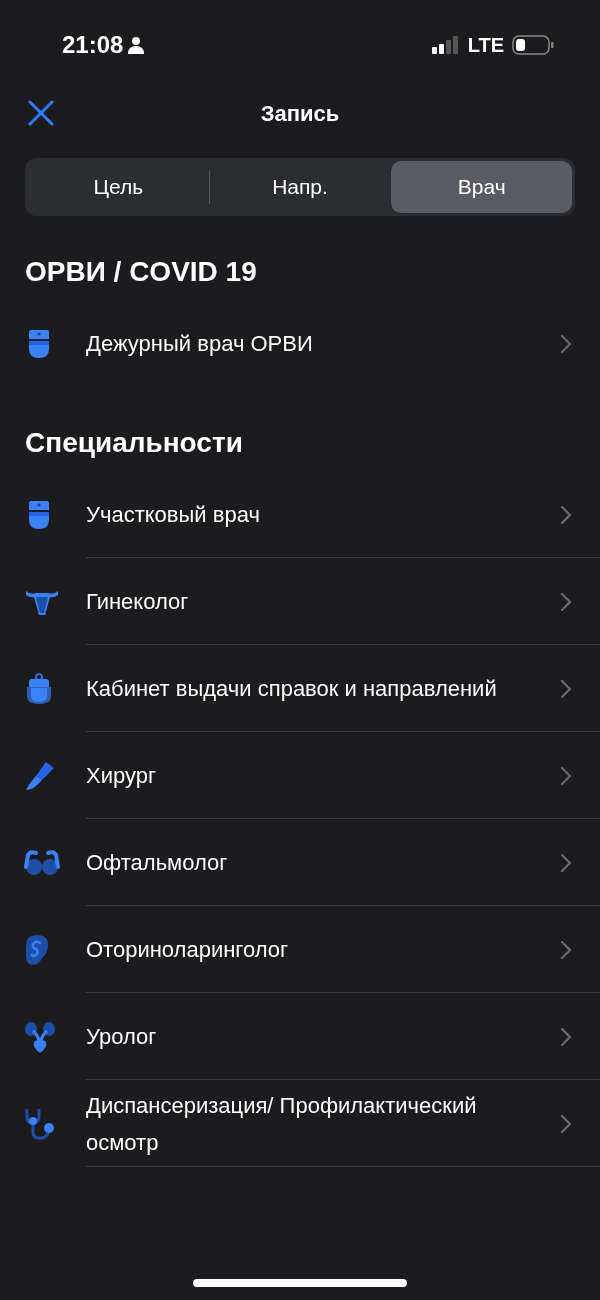 This screenshot has width=600, height=1300. Describe the element at coordinates (118, 187) in the screenshot. I see `segment-tab: Цель` at that location.